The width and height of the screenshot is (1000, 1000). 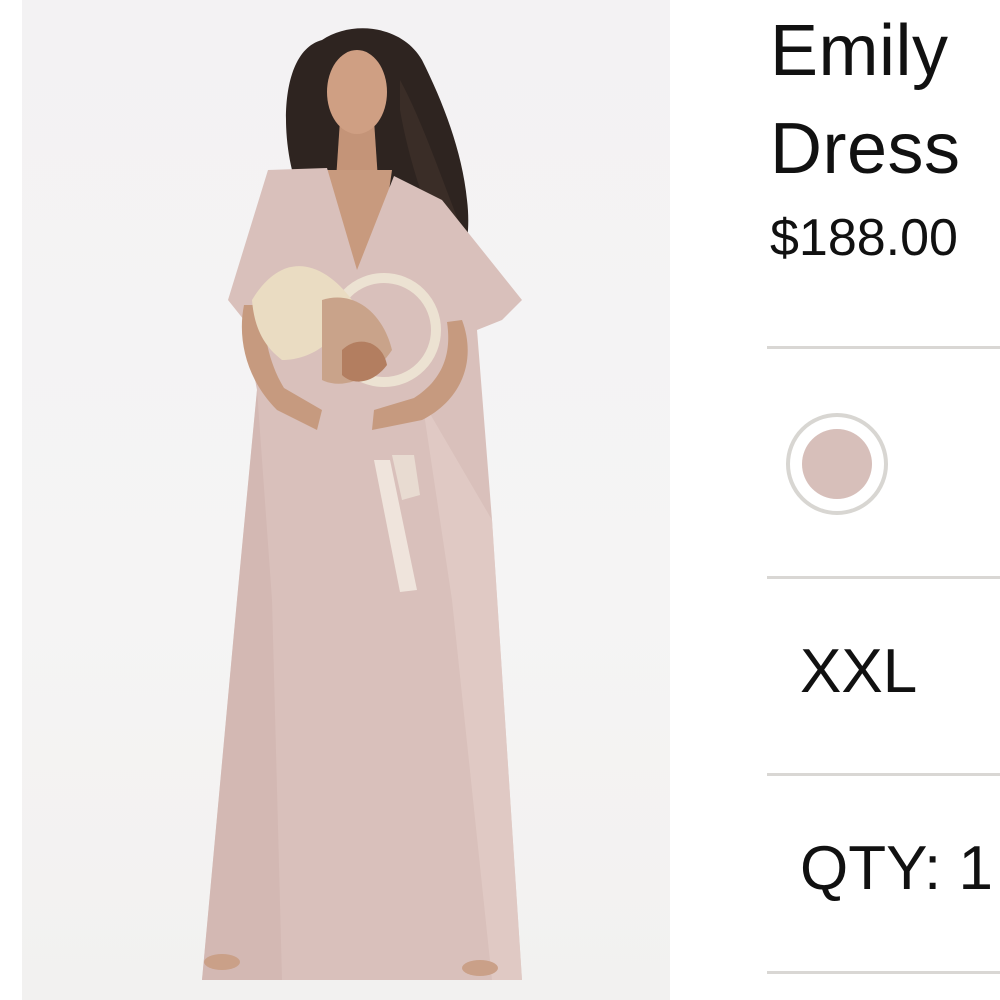 What do you see at coordinates (858, 671) in the screenshot?
I see `size-selector: XXL` at bounding box center [858, 671].